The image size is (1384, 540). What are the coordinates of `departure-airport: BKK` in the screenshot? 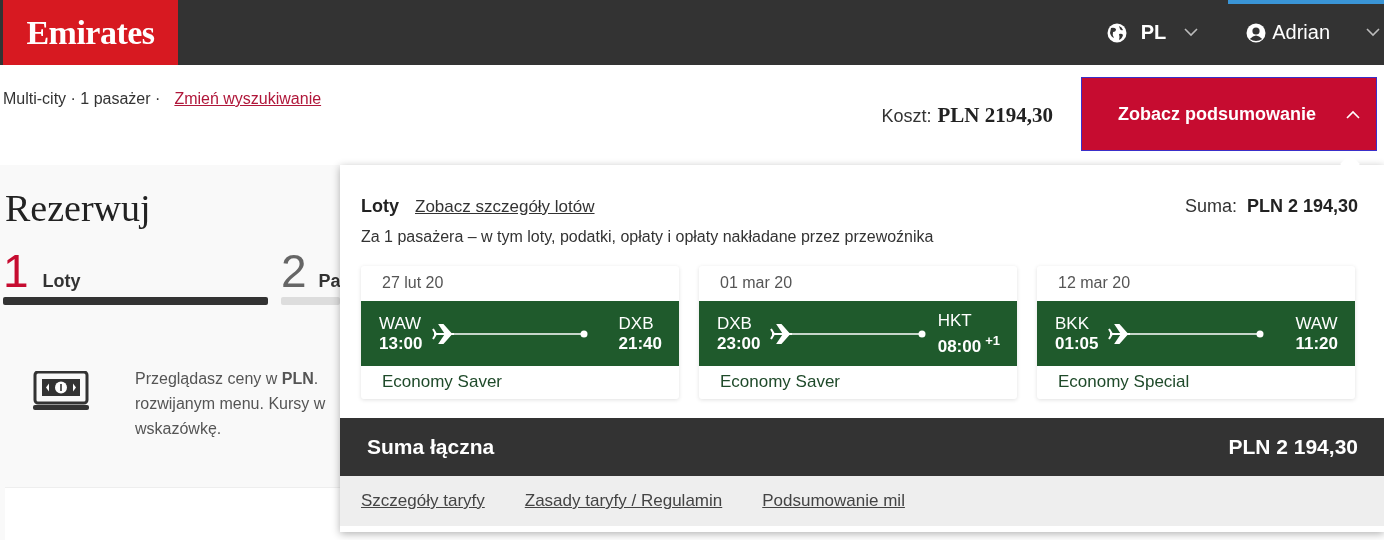 It's located at (1073, 323).